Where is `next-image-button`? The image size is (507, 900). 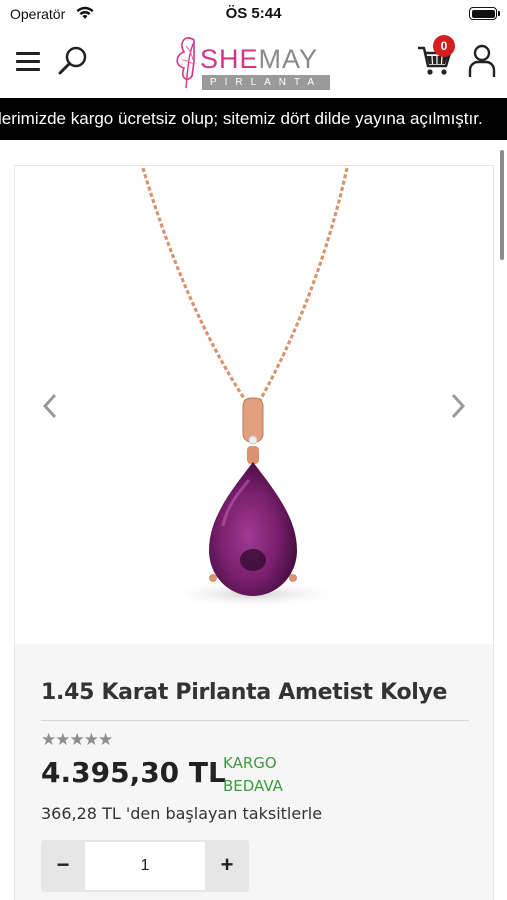 next-image-button is located at coordinates (457, 406).